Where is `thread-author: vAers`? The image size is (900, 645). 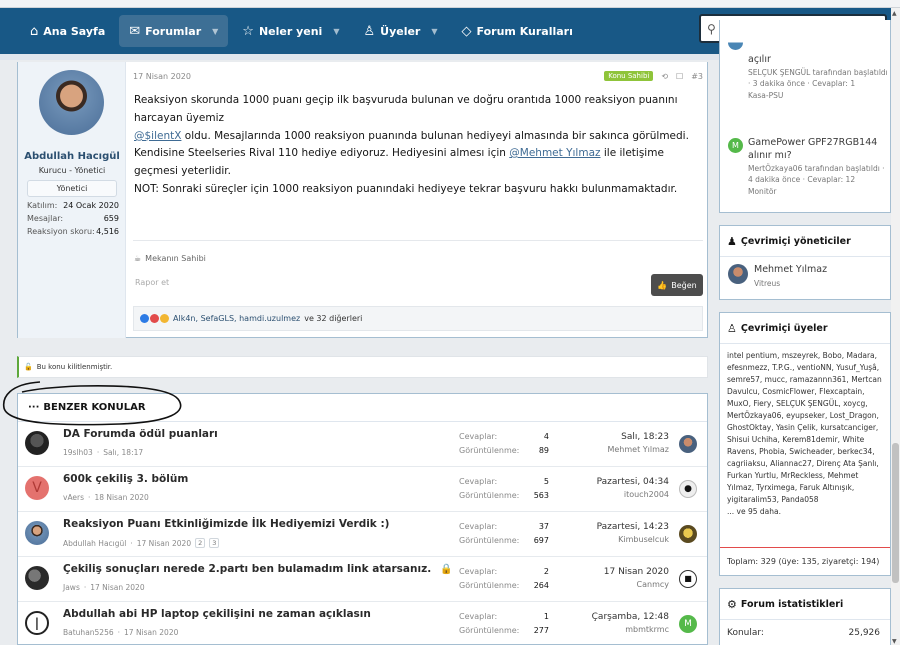
thread-author: vAers is located at coordinates (73, 497).